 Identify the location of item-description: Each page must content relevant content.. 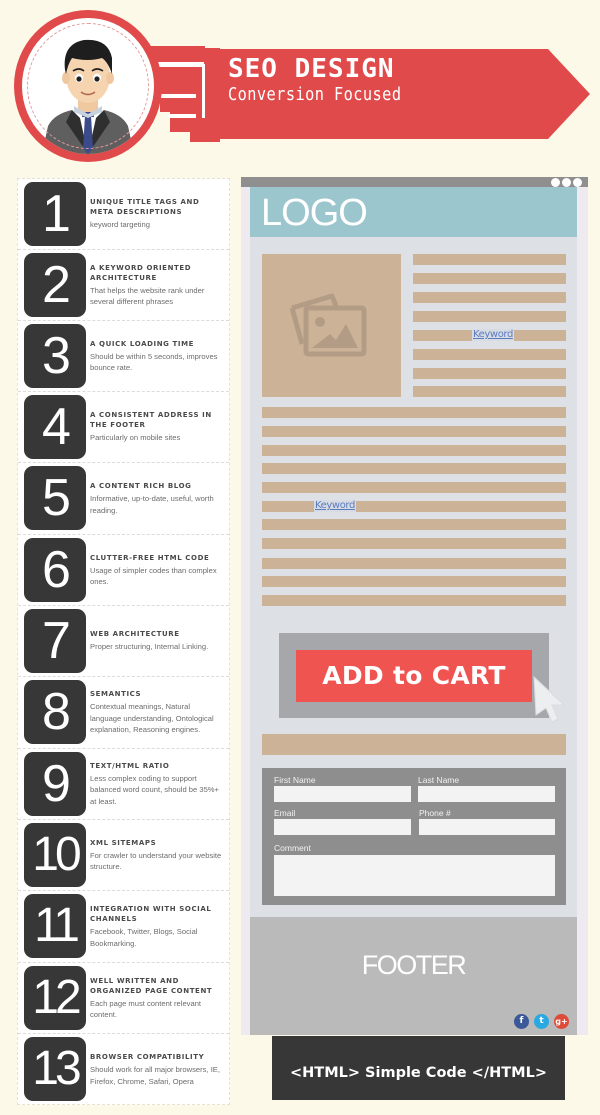
(146, 1009).